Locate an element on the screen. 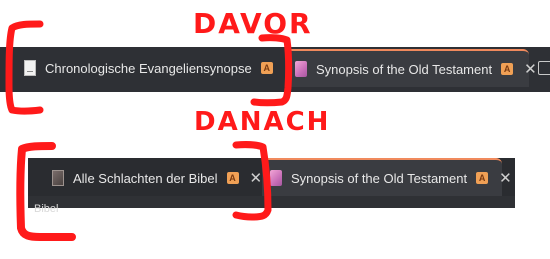 This screenshot has width=550, height=259. tab-title: Alle Schlachten der Bibel is located at coordinates (145, 178).